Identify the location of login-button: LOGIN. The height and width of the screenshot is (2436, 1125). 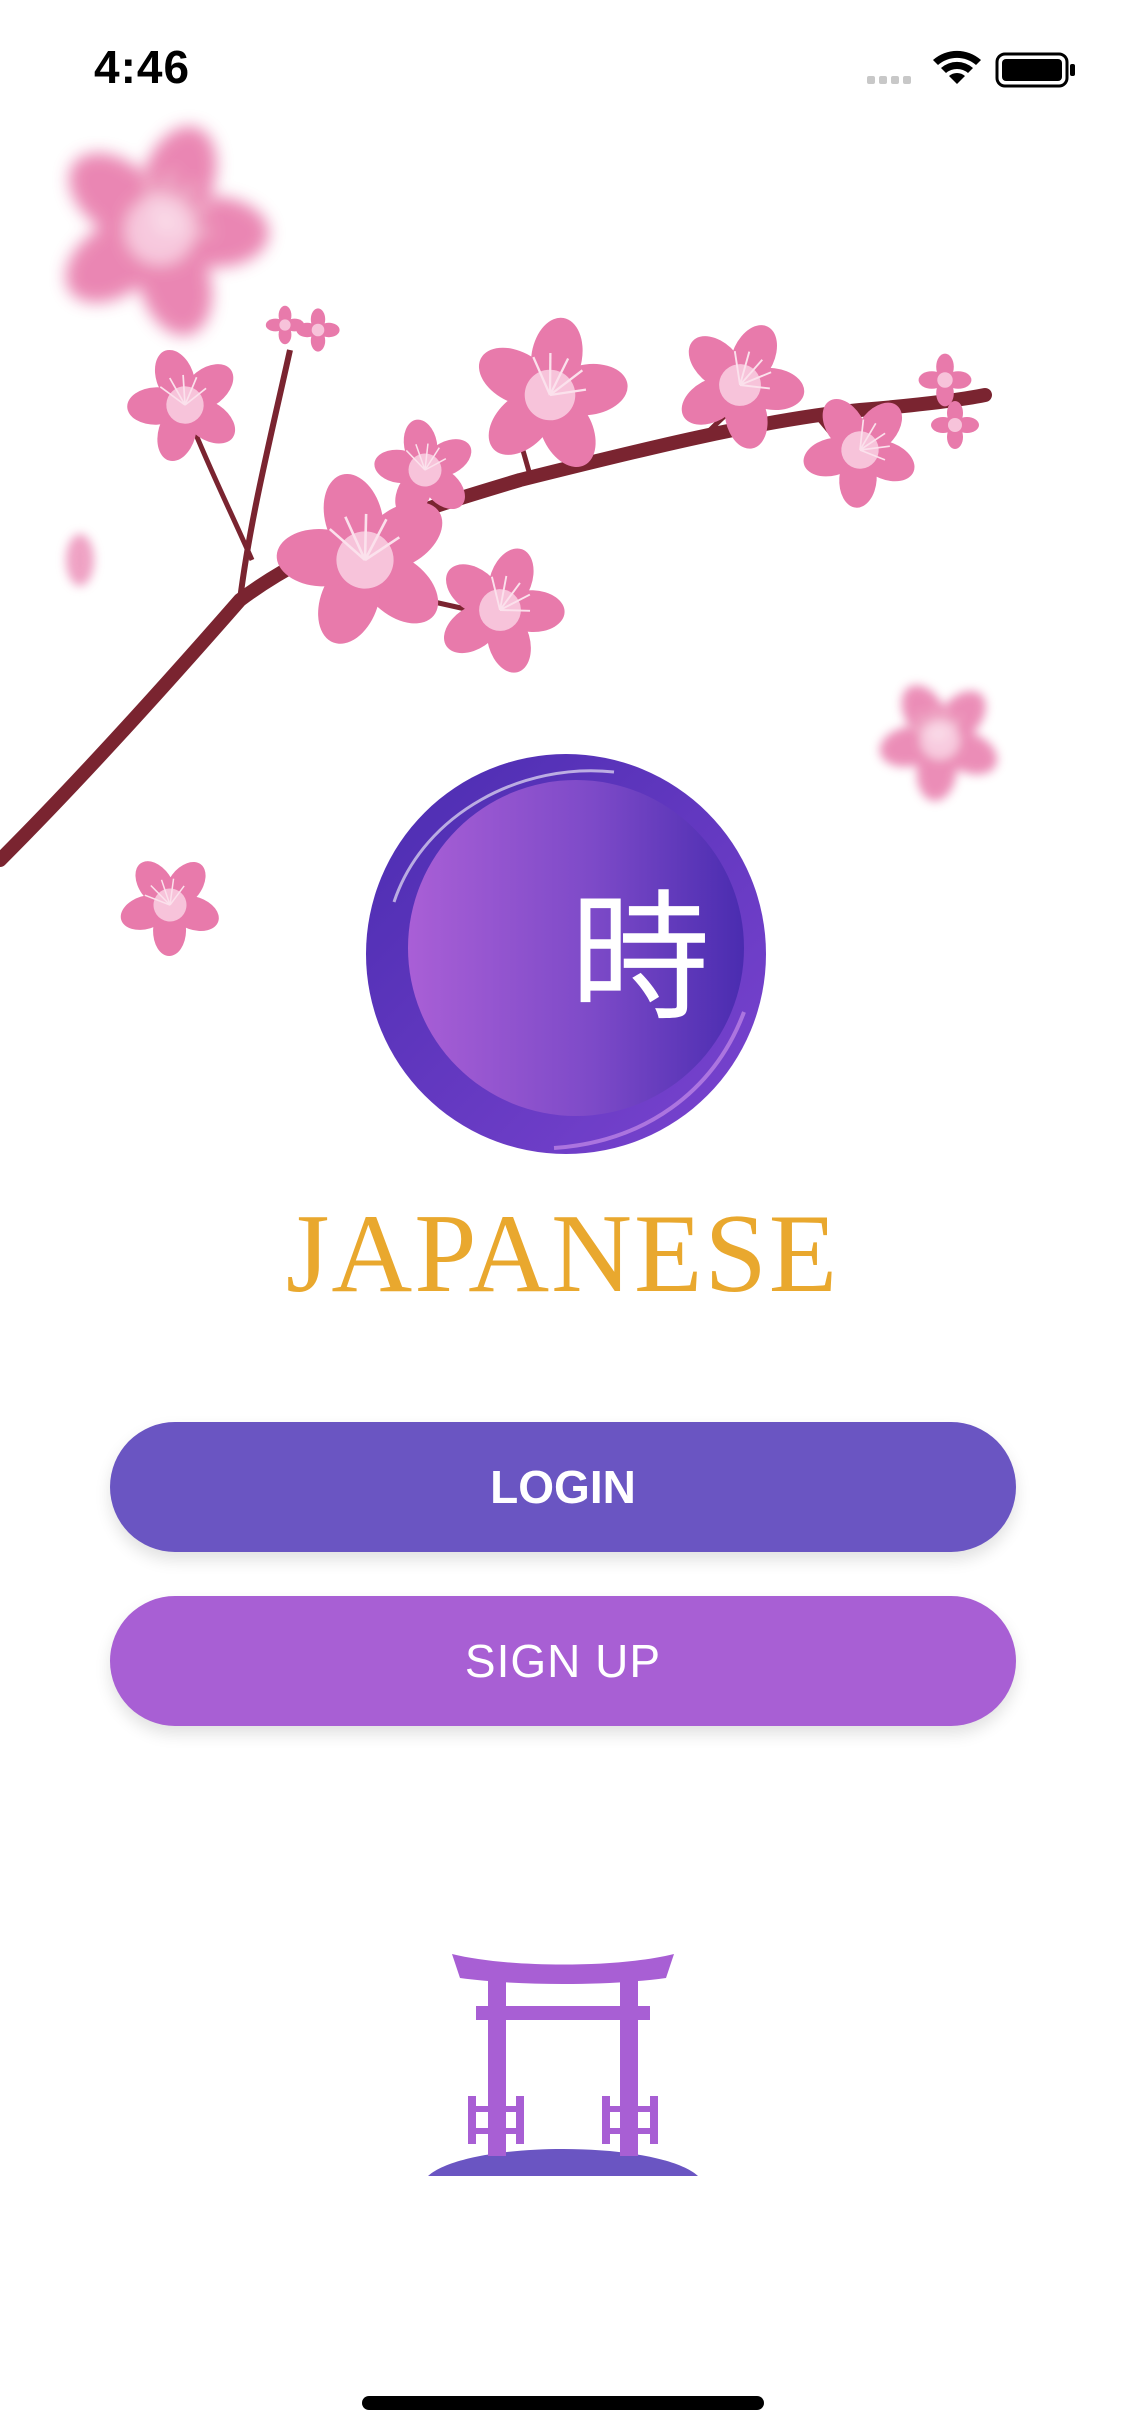
(563, 1487).